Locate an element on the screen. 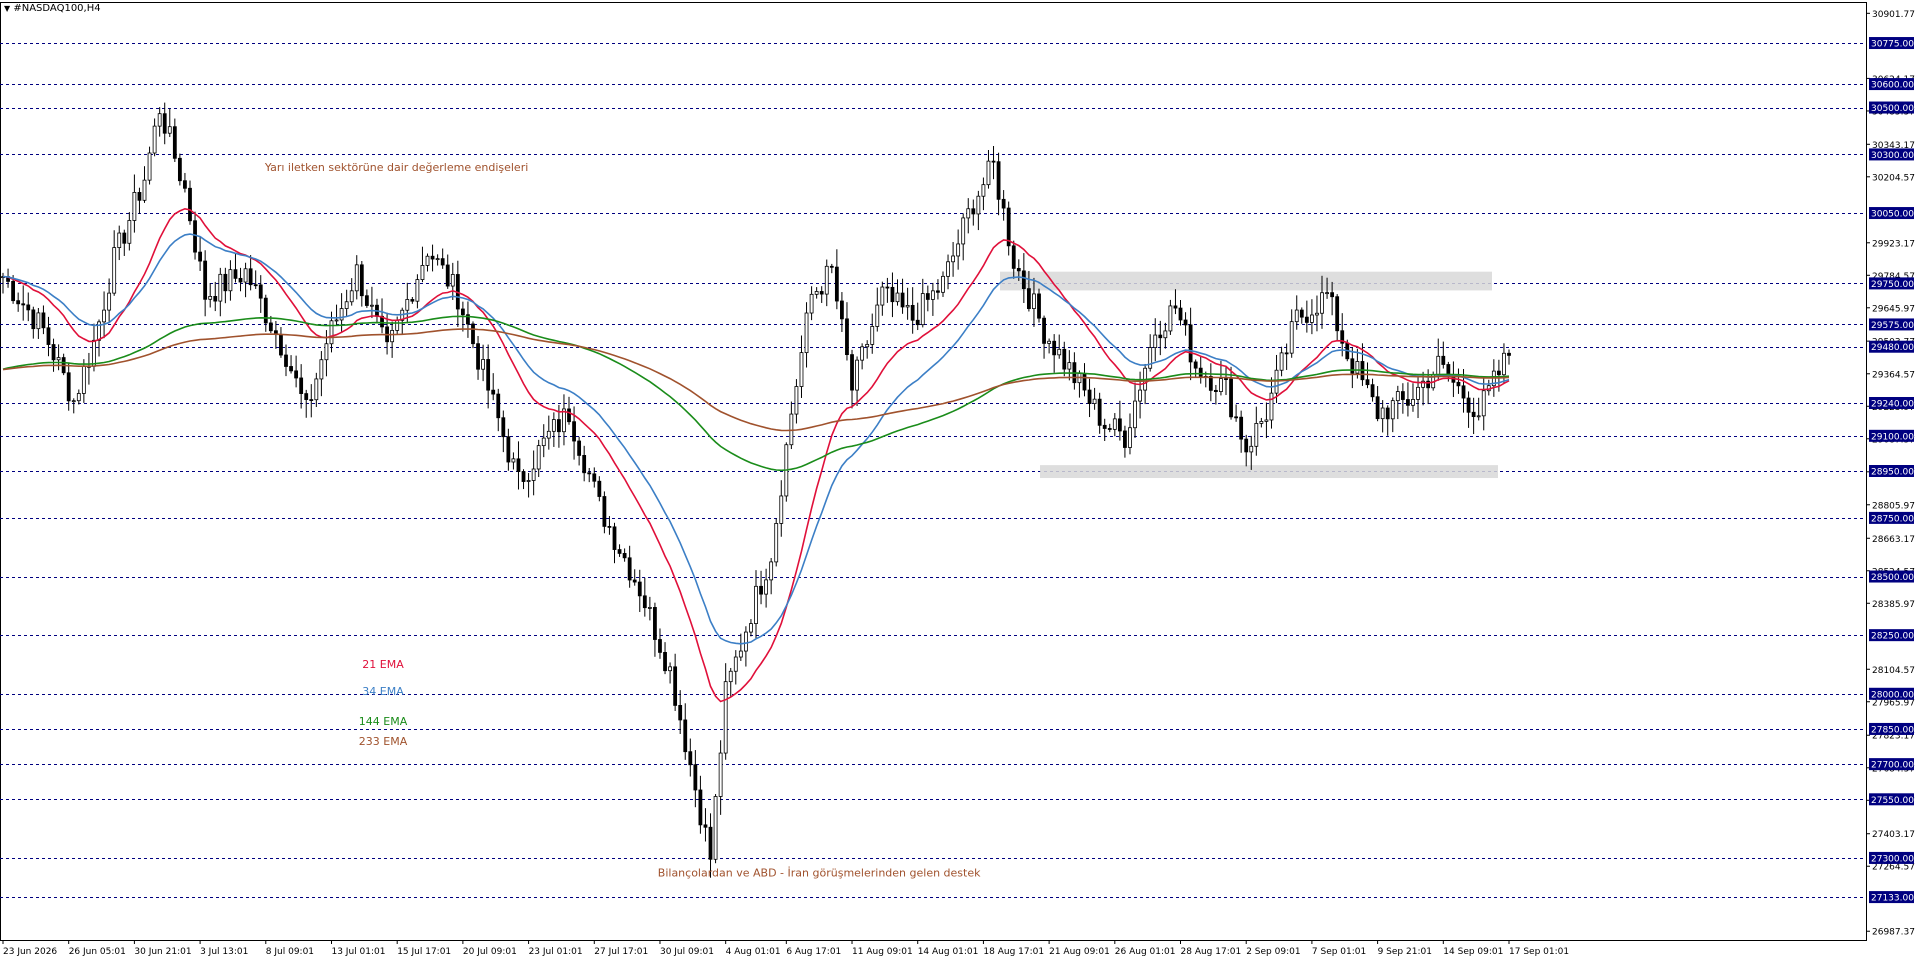 The height and width of the screenshot is (967, 1916). legend-label: 233 EMA is located at coordinates (383, 741).